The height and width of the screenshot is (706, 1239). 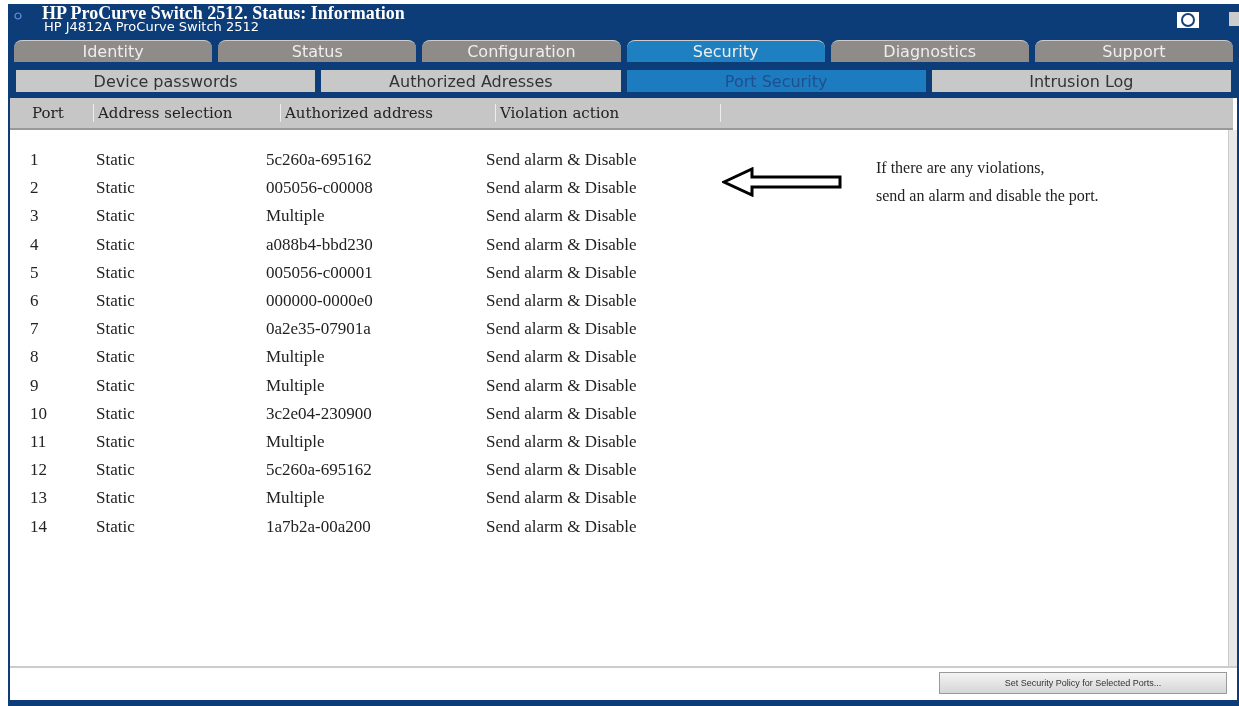 I want to click on tab: Support, so click(x=1134, y=51).